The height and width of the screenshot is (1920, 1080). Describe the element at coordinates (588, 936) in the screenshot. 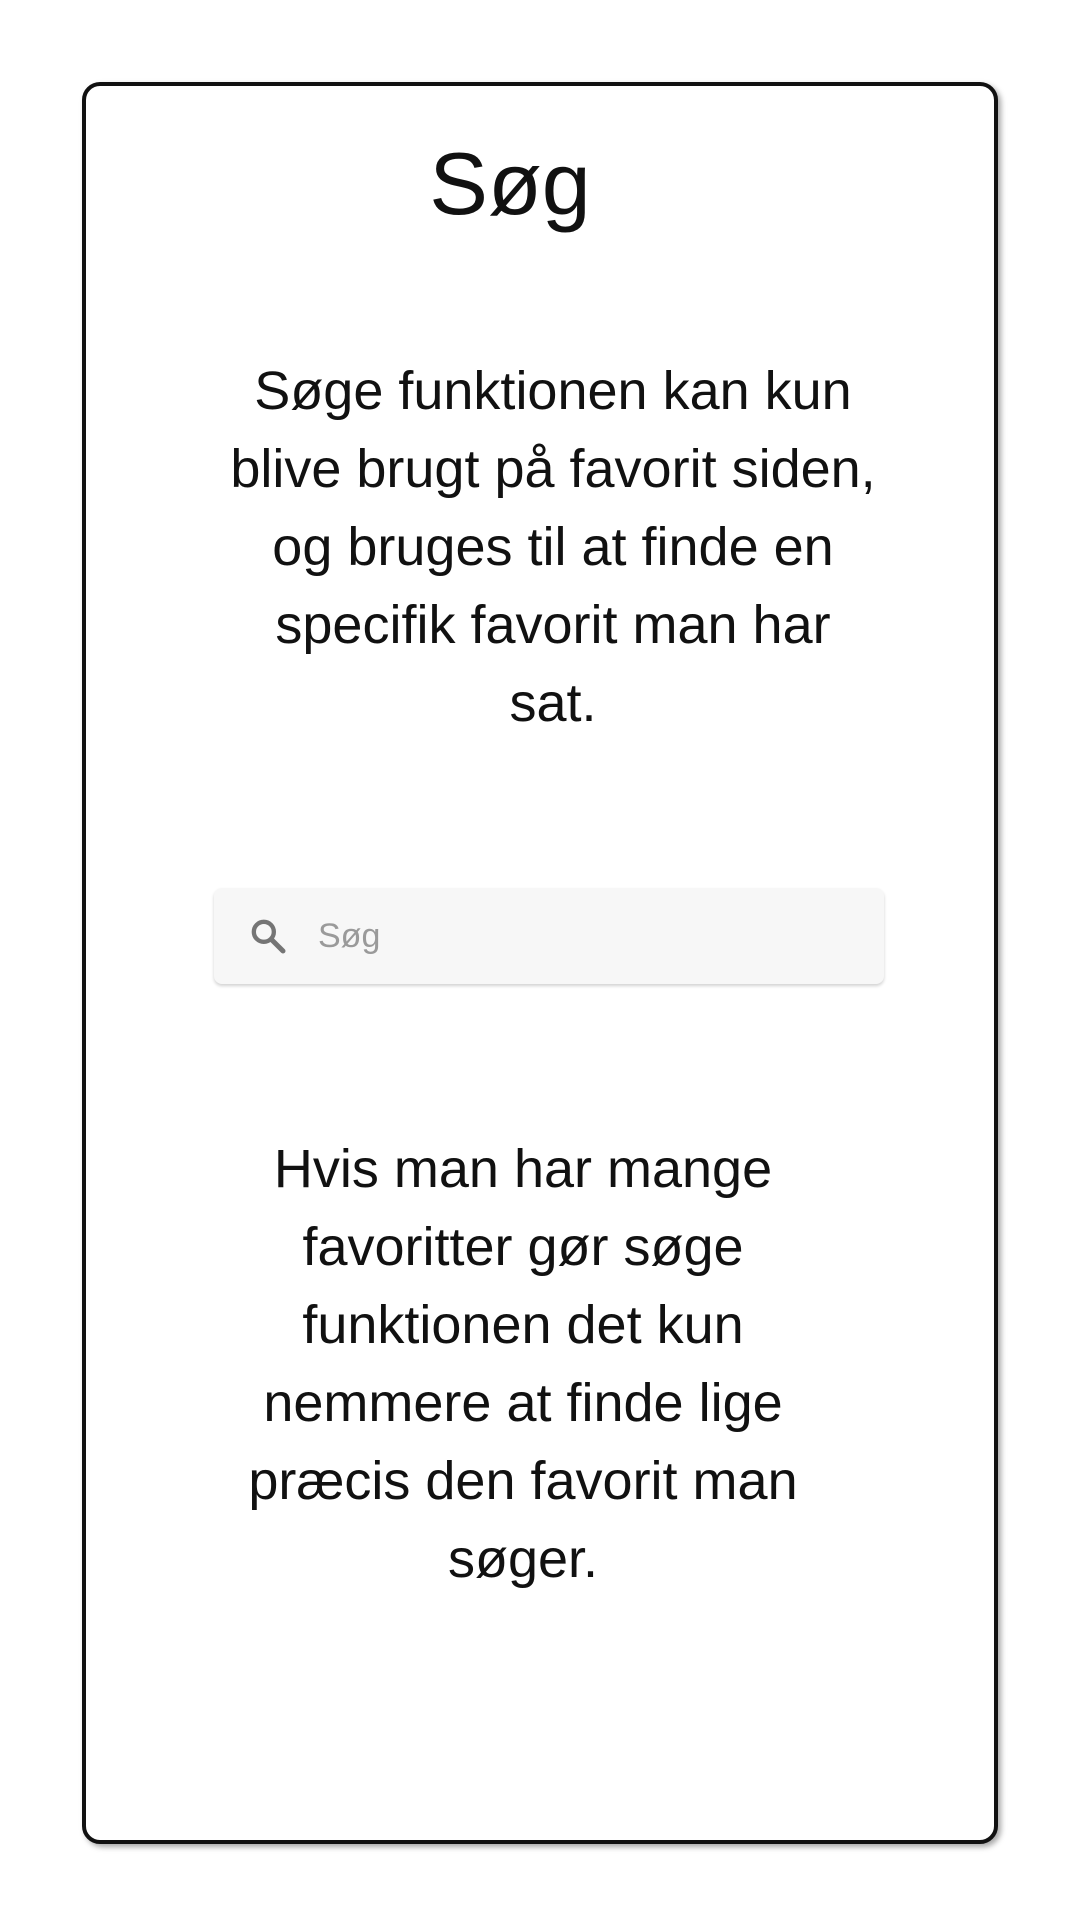

I see `search-input` at that location.